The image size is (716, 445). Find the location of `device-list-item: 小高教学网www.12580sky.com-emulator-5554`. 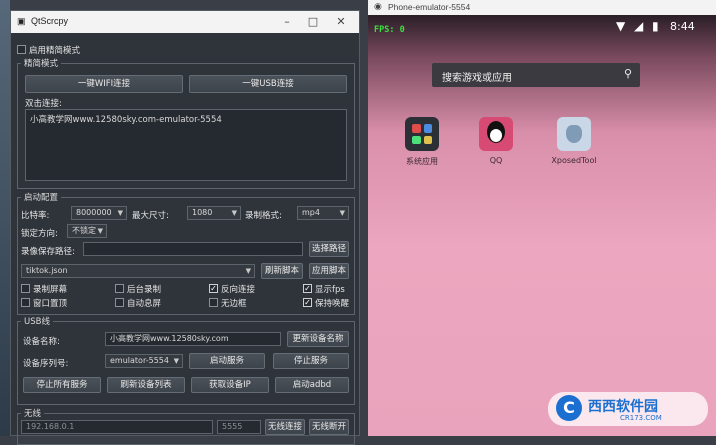

device-list-item: 小高教学网www.12580sky.com-emulator-5554 is located at coordinates (188, 119).